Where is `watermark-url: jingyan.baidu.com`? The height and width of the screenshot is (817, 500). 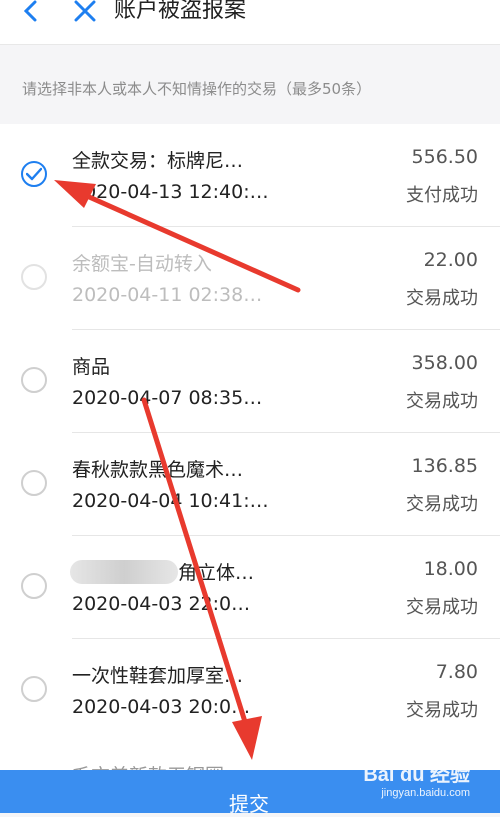
watermark-url: jingyan.baidu.com is located at coordinates (425, 793).